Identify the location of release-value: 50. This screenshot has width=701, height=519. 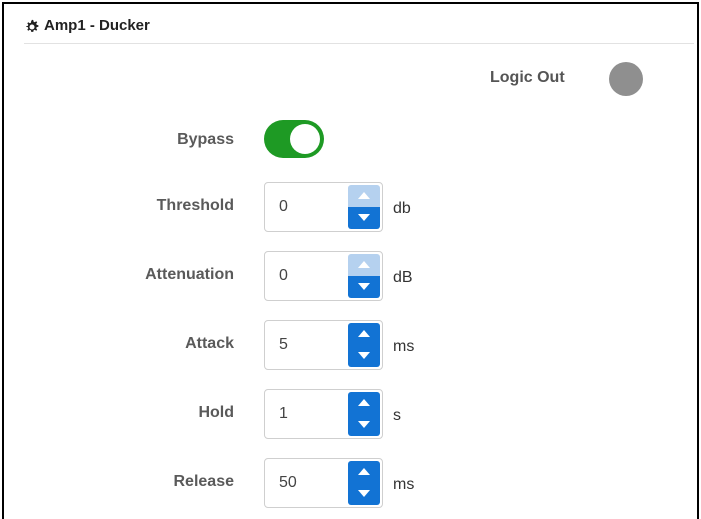
(288, 482).